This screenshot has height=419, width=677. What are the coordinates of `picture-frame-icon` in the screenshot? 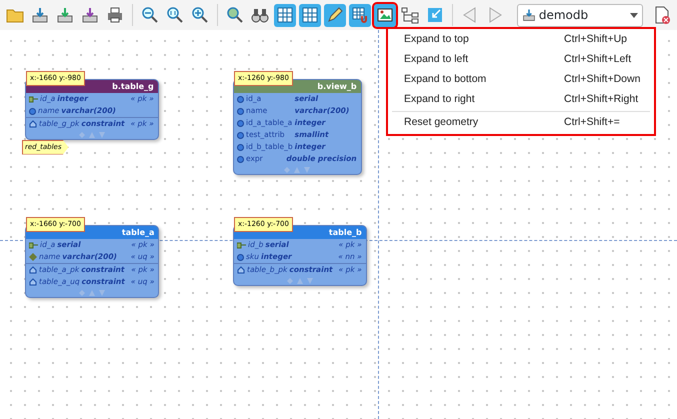 It's located at (385, 15).